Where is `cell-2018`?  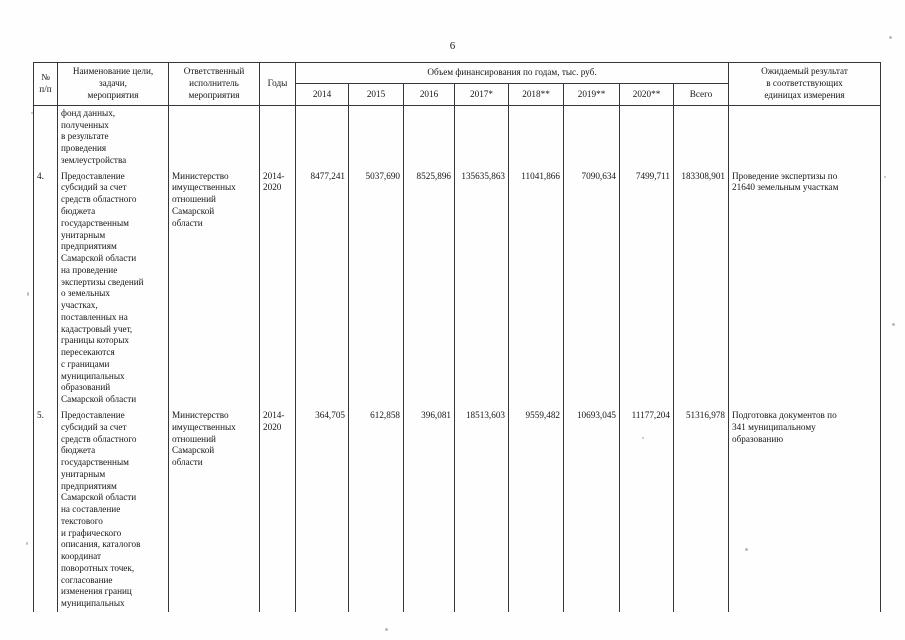
cell-2018 is located at coordinates (536, 136).